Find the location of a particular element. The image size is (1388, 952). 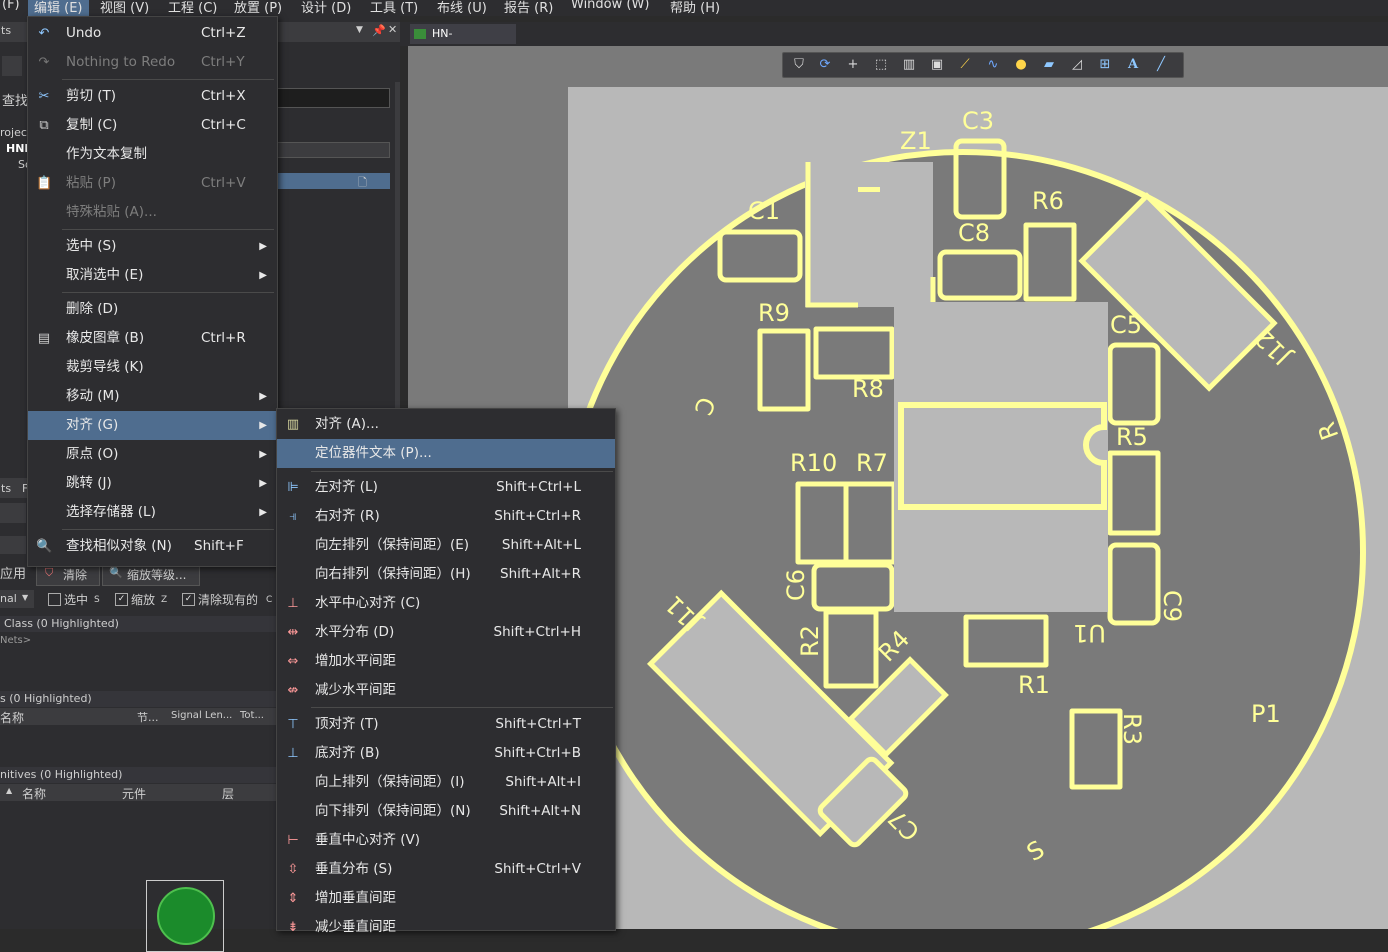

designator-r10: R10 is located at coordinates (813, 463).